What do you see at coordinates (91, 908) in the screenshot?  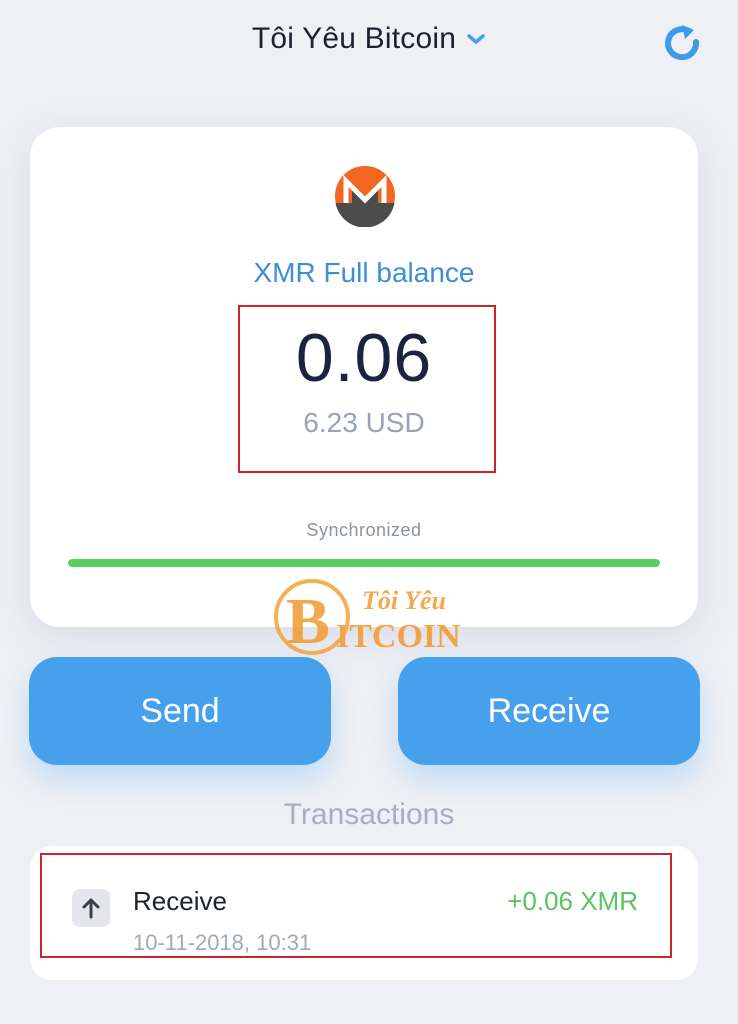 I see `arrow-up-icon` at bounding box center [91, 908].